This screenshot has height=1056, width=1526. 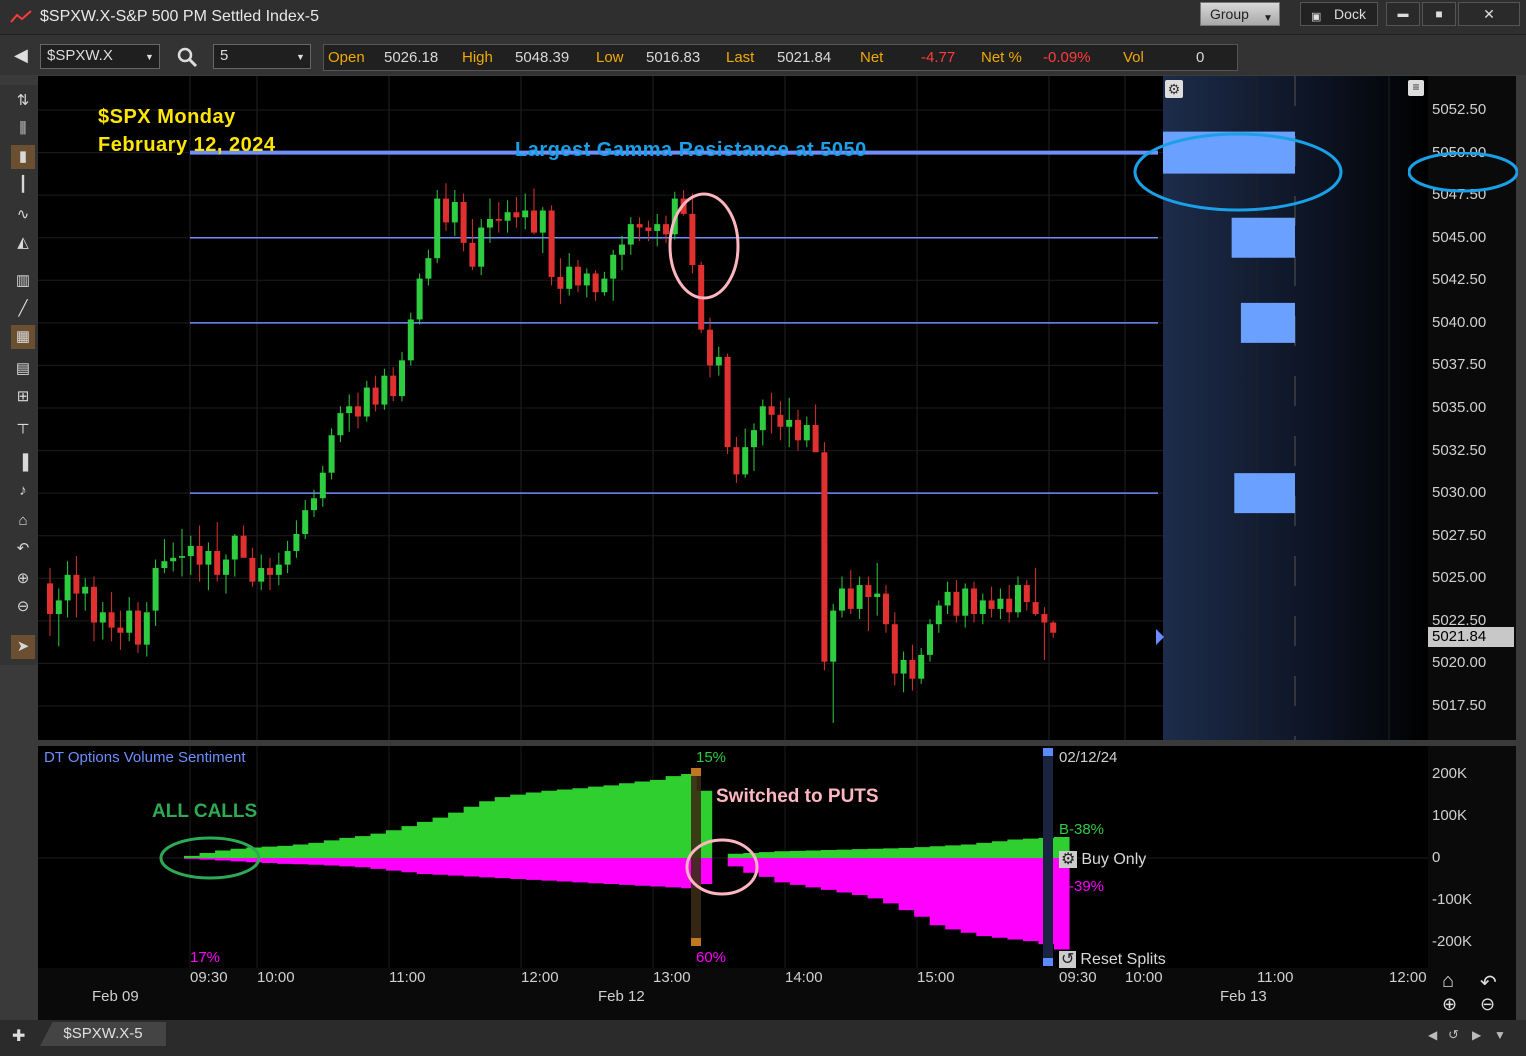 What do you see at coordinates (1240, 14) in the screenshot?
I see `group-button: Group ▼` at bounding box center [1240, 14].